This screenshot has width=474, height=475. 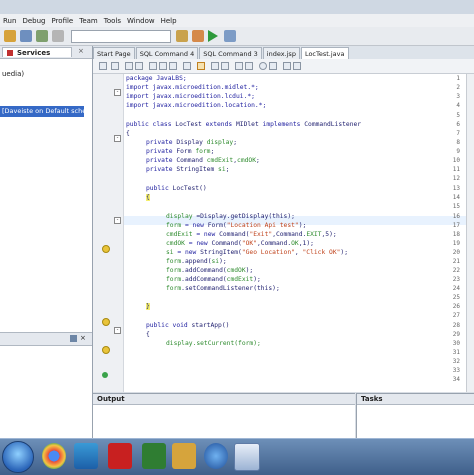 I want to click on media-player-icon, so click(x=216, y=456).